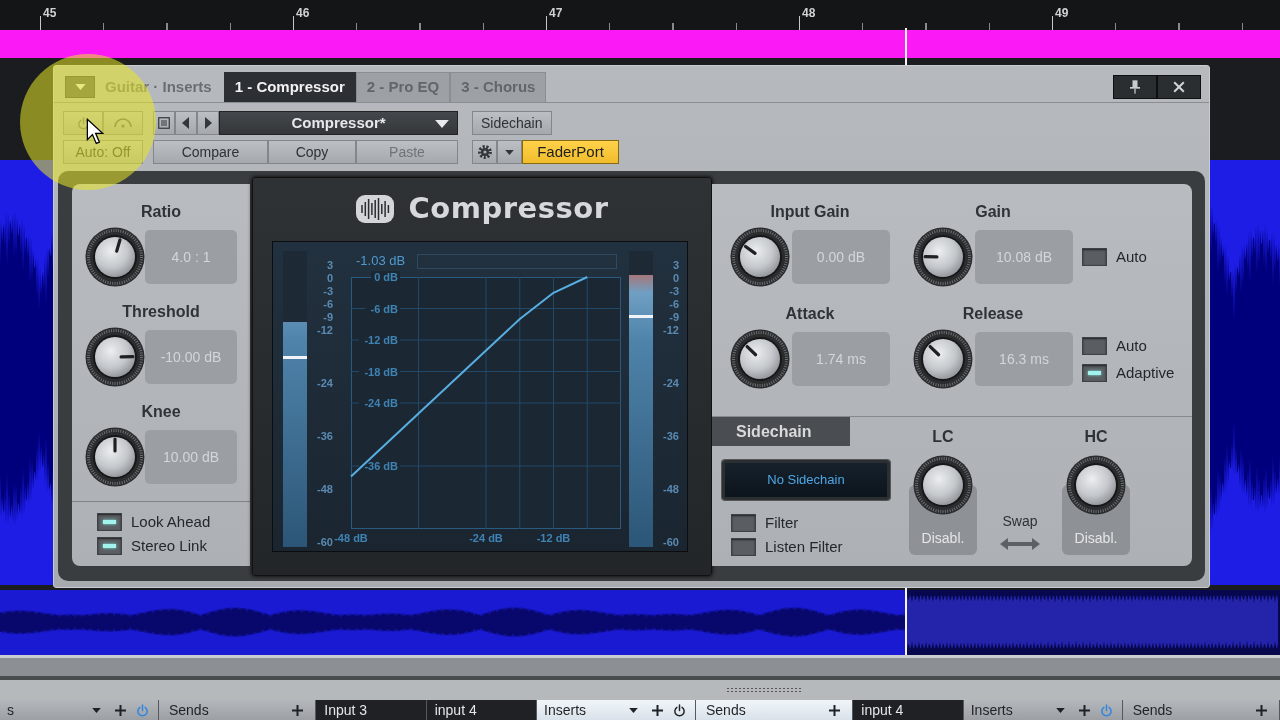  I want to click on gain-reduction-readout: -1.03 dB, so click(380, 261).